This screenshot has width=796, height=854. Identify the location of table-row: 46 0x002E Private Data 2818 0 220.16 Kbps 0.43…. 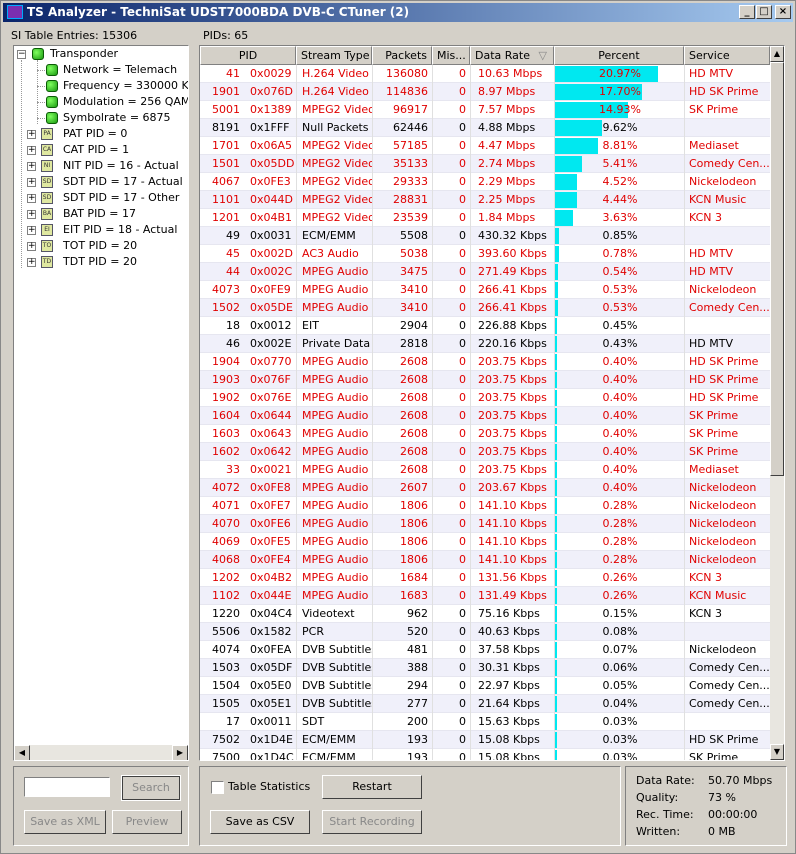
(485, 344).